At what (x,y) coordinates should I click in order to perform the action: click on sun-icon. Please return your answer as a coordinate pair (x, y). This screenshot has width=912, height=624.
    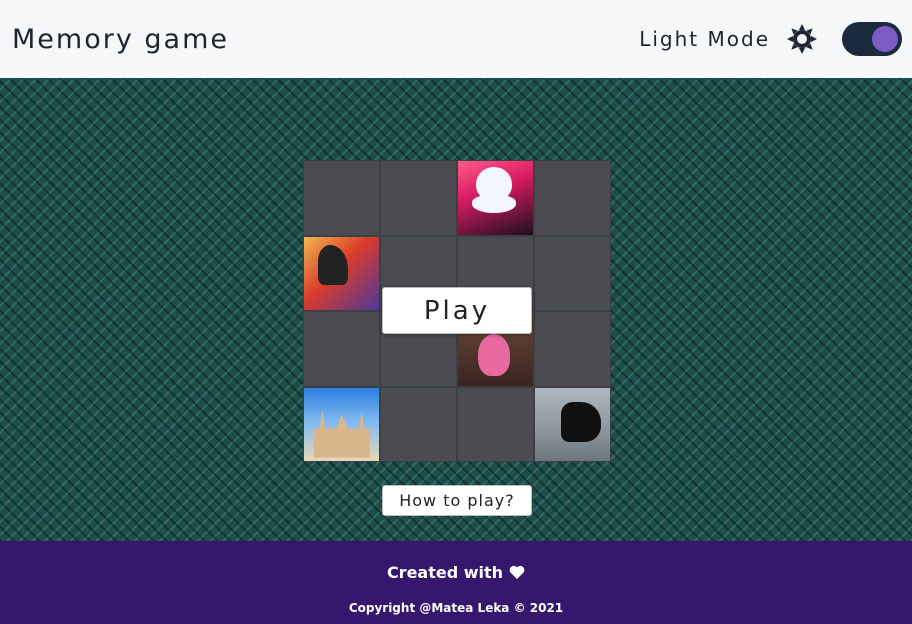
    Looking at the image, I should click on (802, 39).